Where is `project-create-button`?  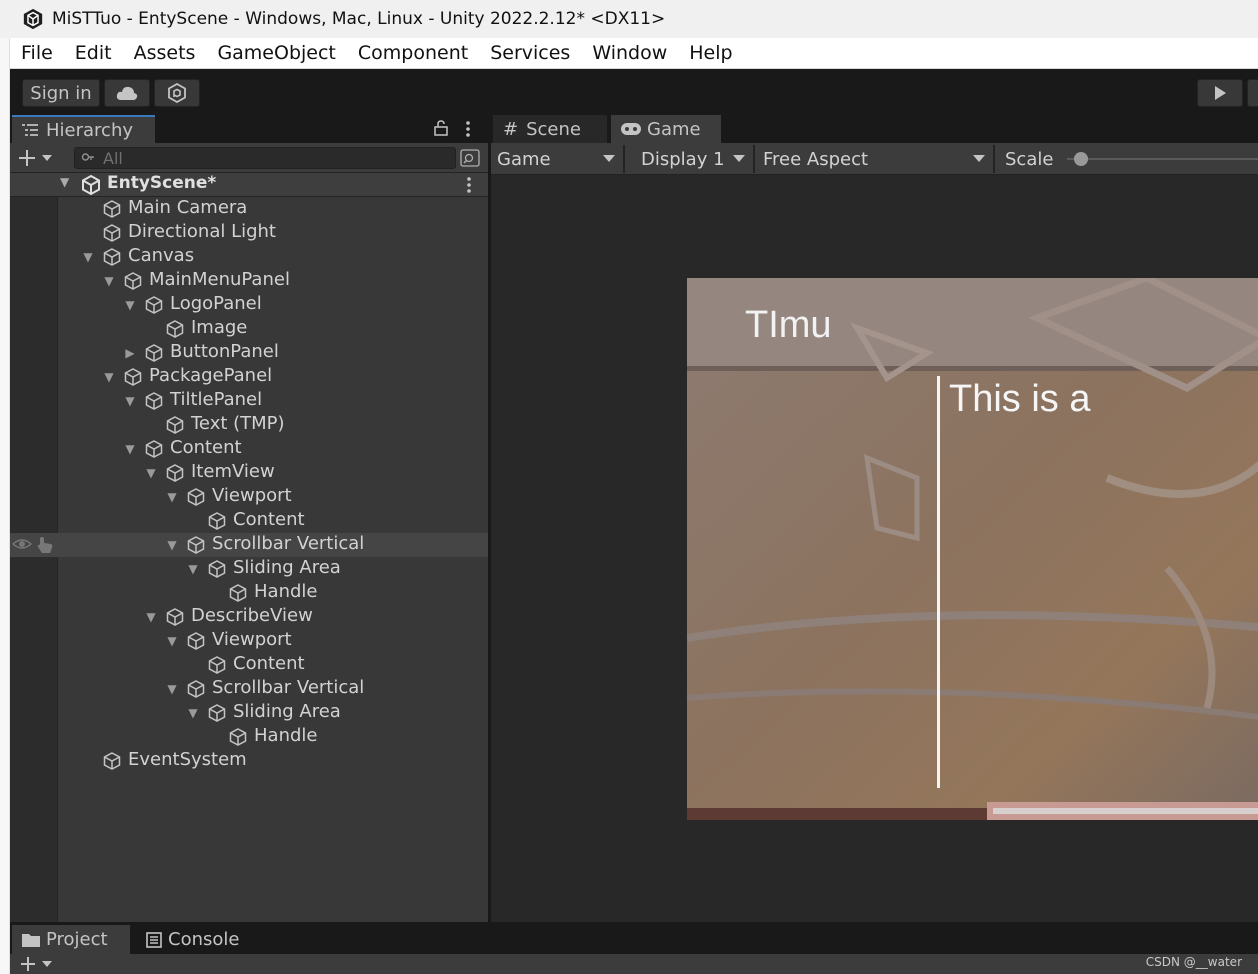
project-create-button is located at coordinates (36, 964).